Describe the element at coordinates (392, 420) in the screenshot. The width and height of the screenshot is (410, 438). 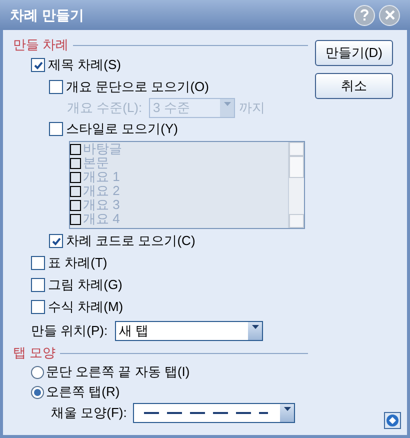
I see `help-corner-button` at that location.